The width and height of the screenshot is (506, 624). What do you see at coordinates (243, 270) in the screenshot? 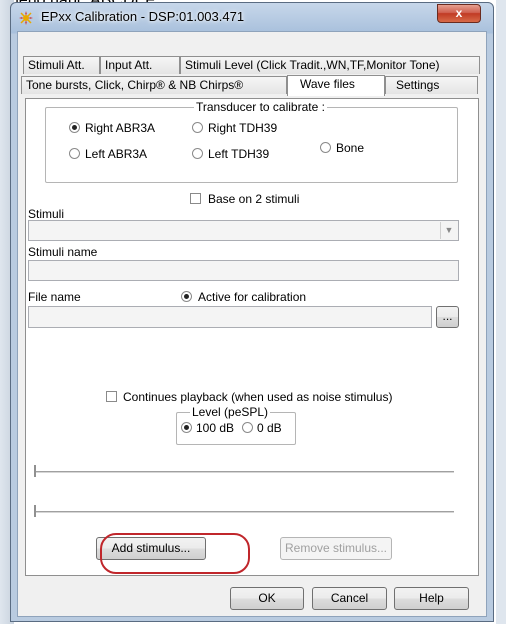
I see `stimuli-name-field` at bounding box center [243, 270].